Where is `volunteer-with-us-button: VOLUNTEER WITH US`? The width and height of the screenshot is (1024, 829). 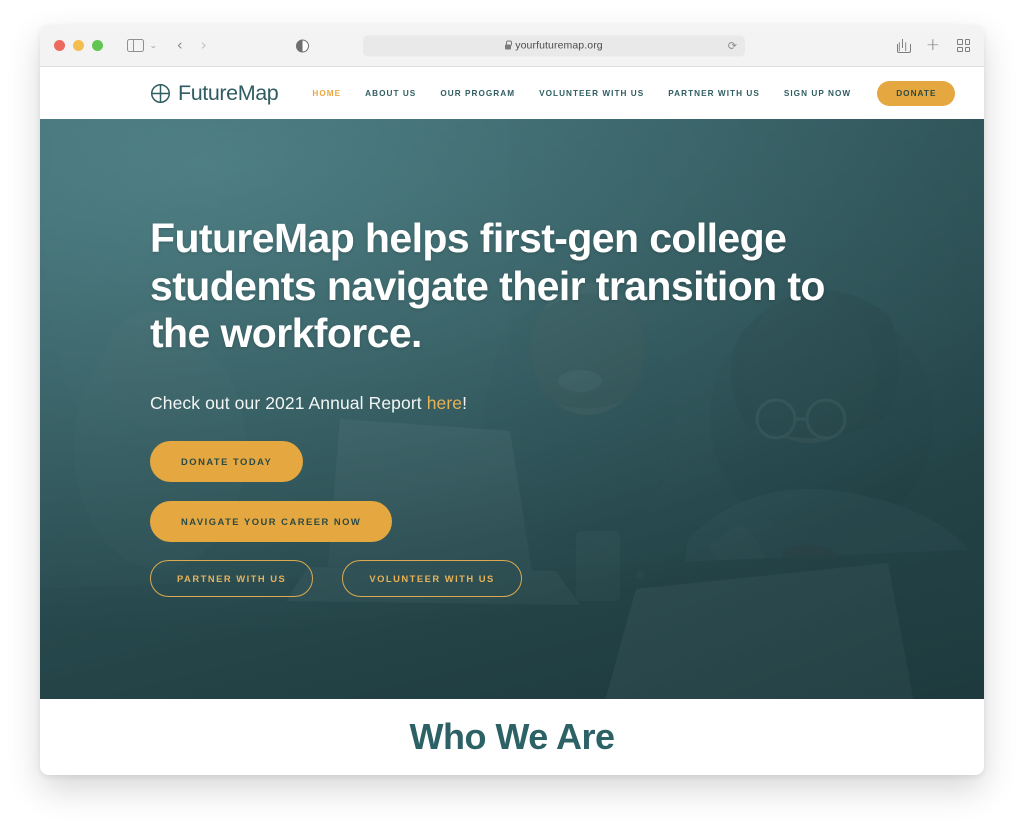
volunteer-with-us-button: VOLUNTEER WITH US is located at coordinates (432, 578).